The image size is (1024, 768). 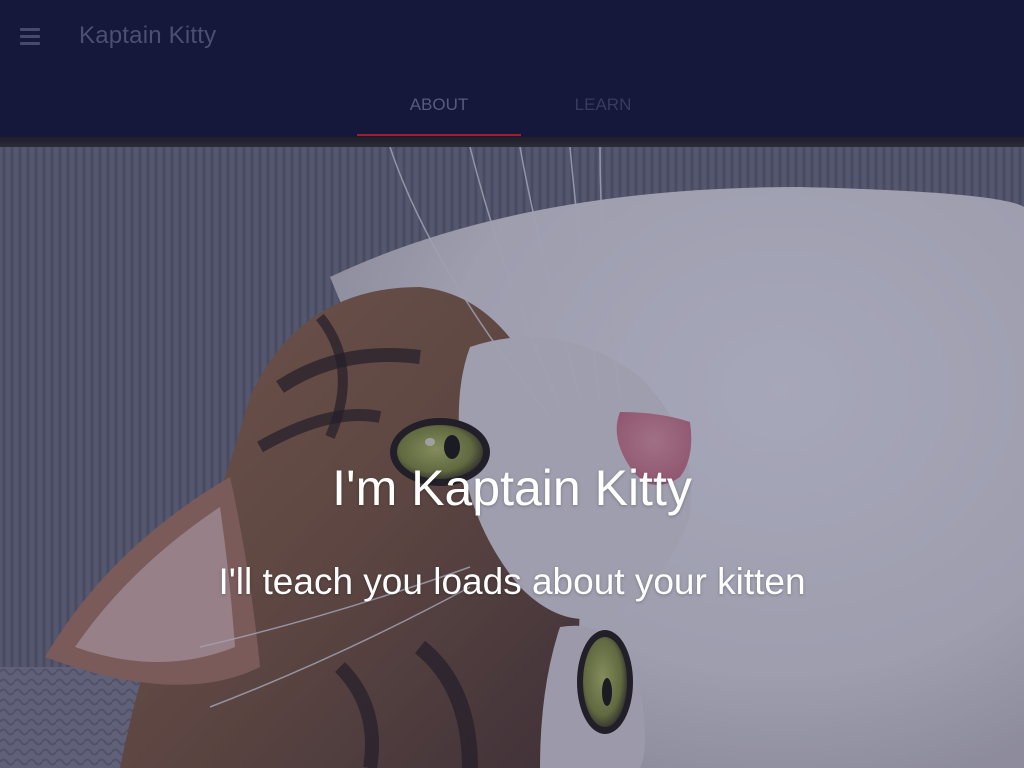 I want to click on hamburger-menu-icon, so click(x=30, y=36).